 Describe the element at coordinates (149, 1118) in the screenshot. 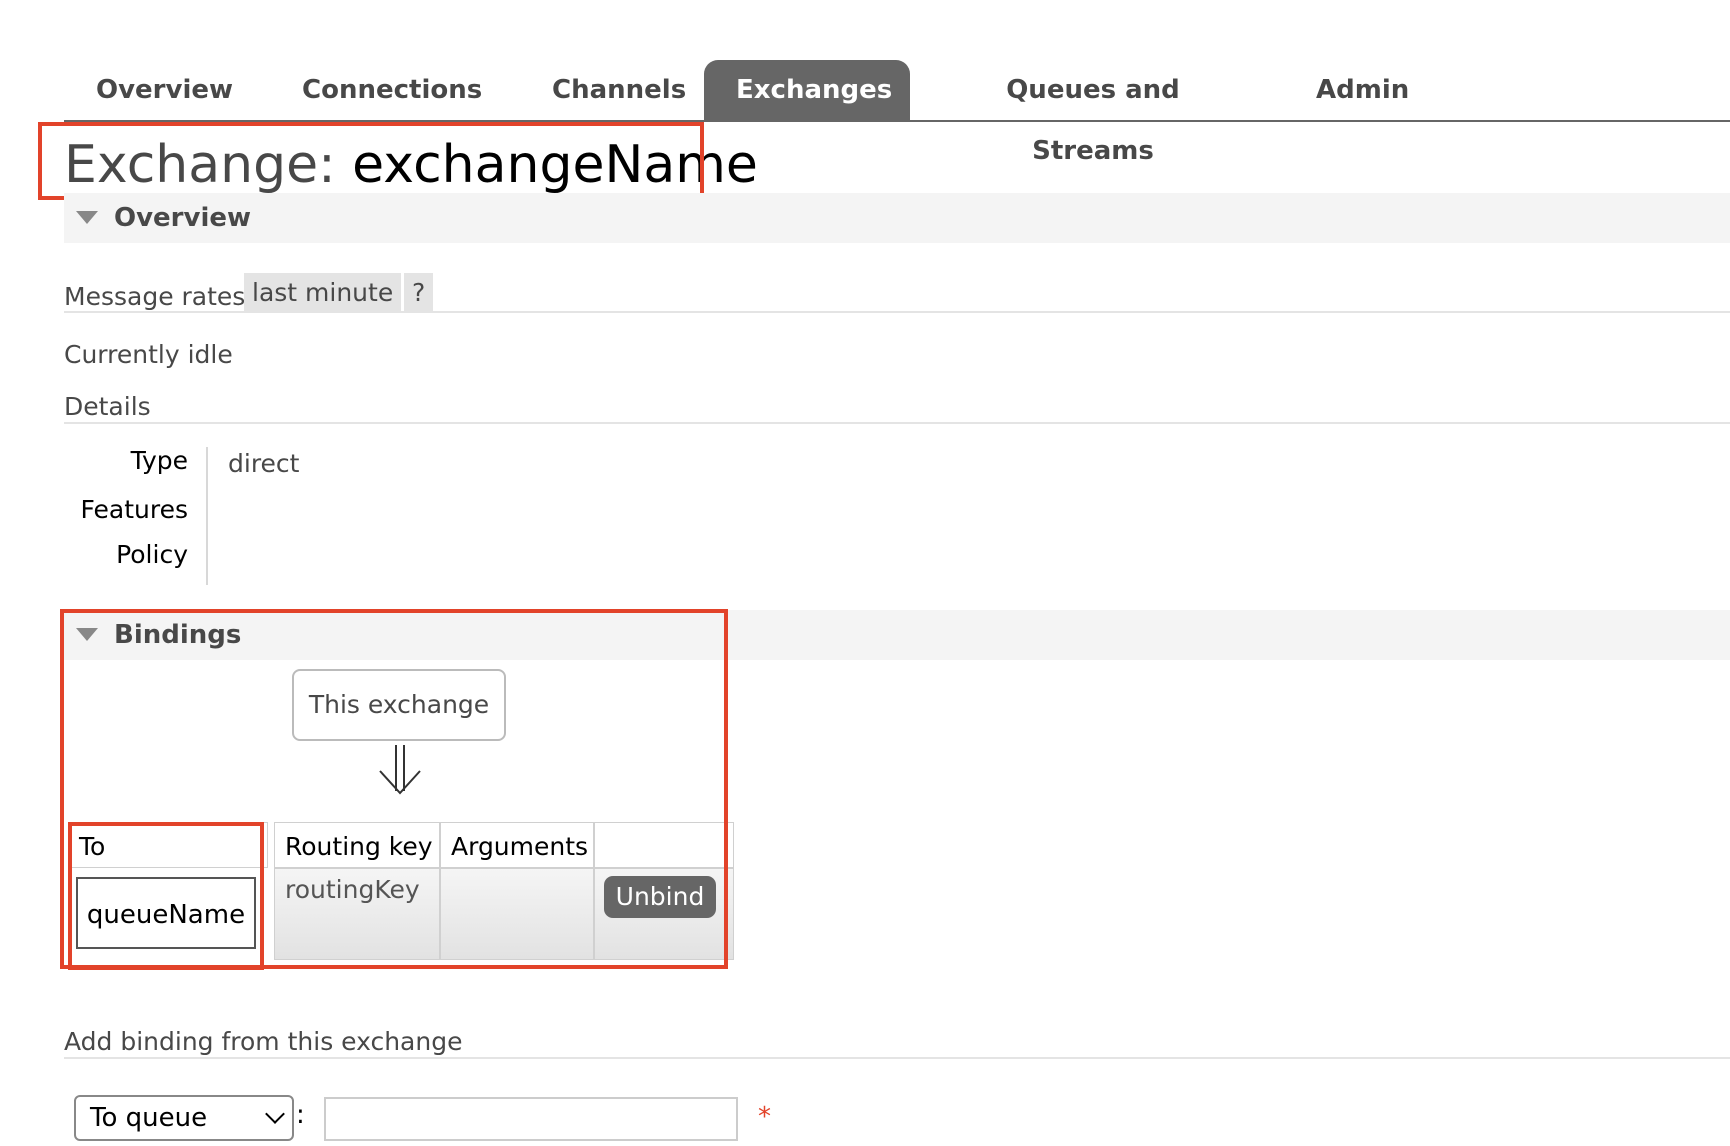

I see `destination-type-value: To queue` at that location.